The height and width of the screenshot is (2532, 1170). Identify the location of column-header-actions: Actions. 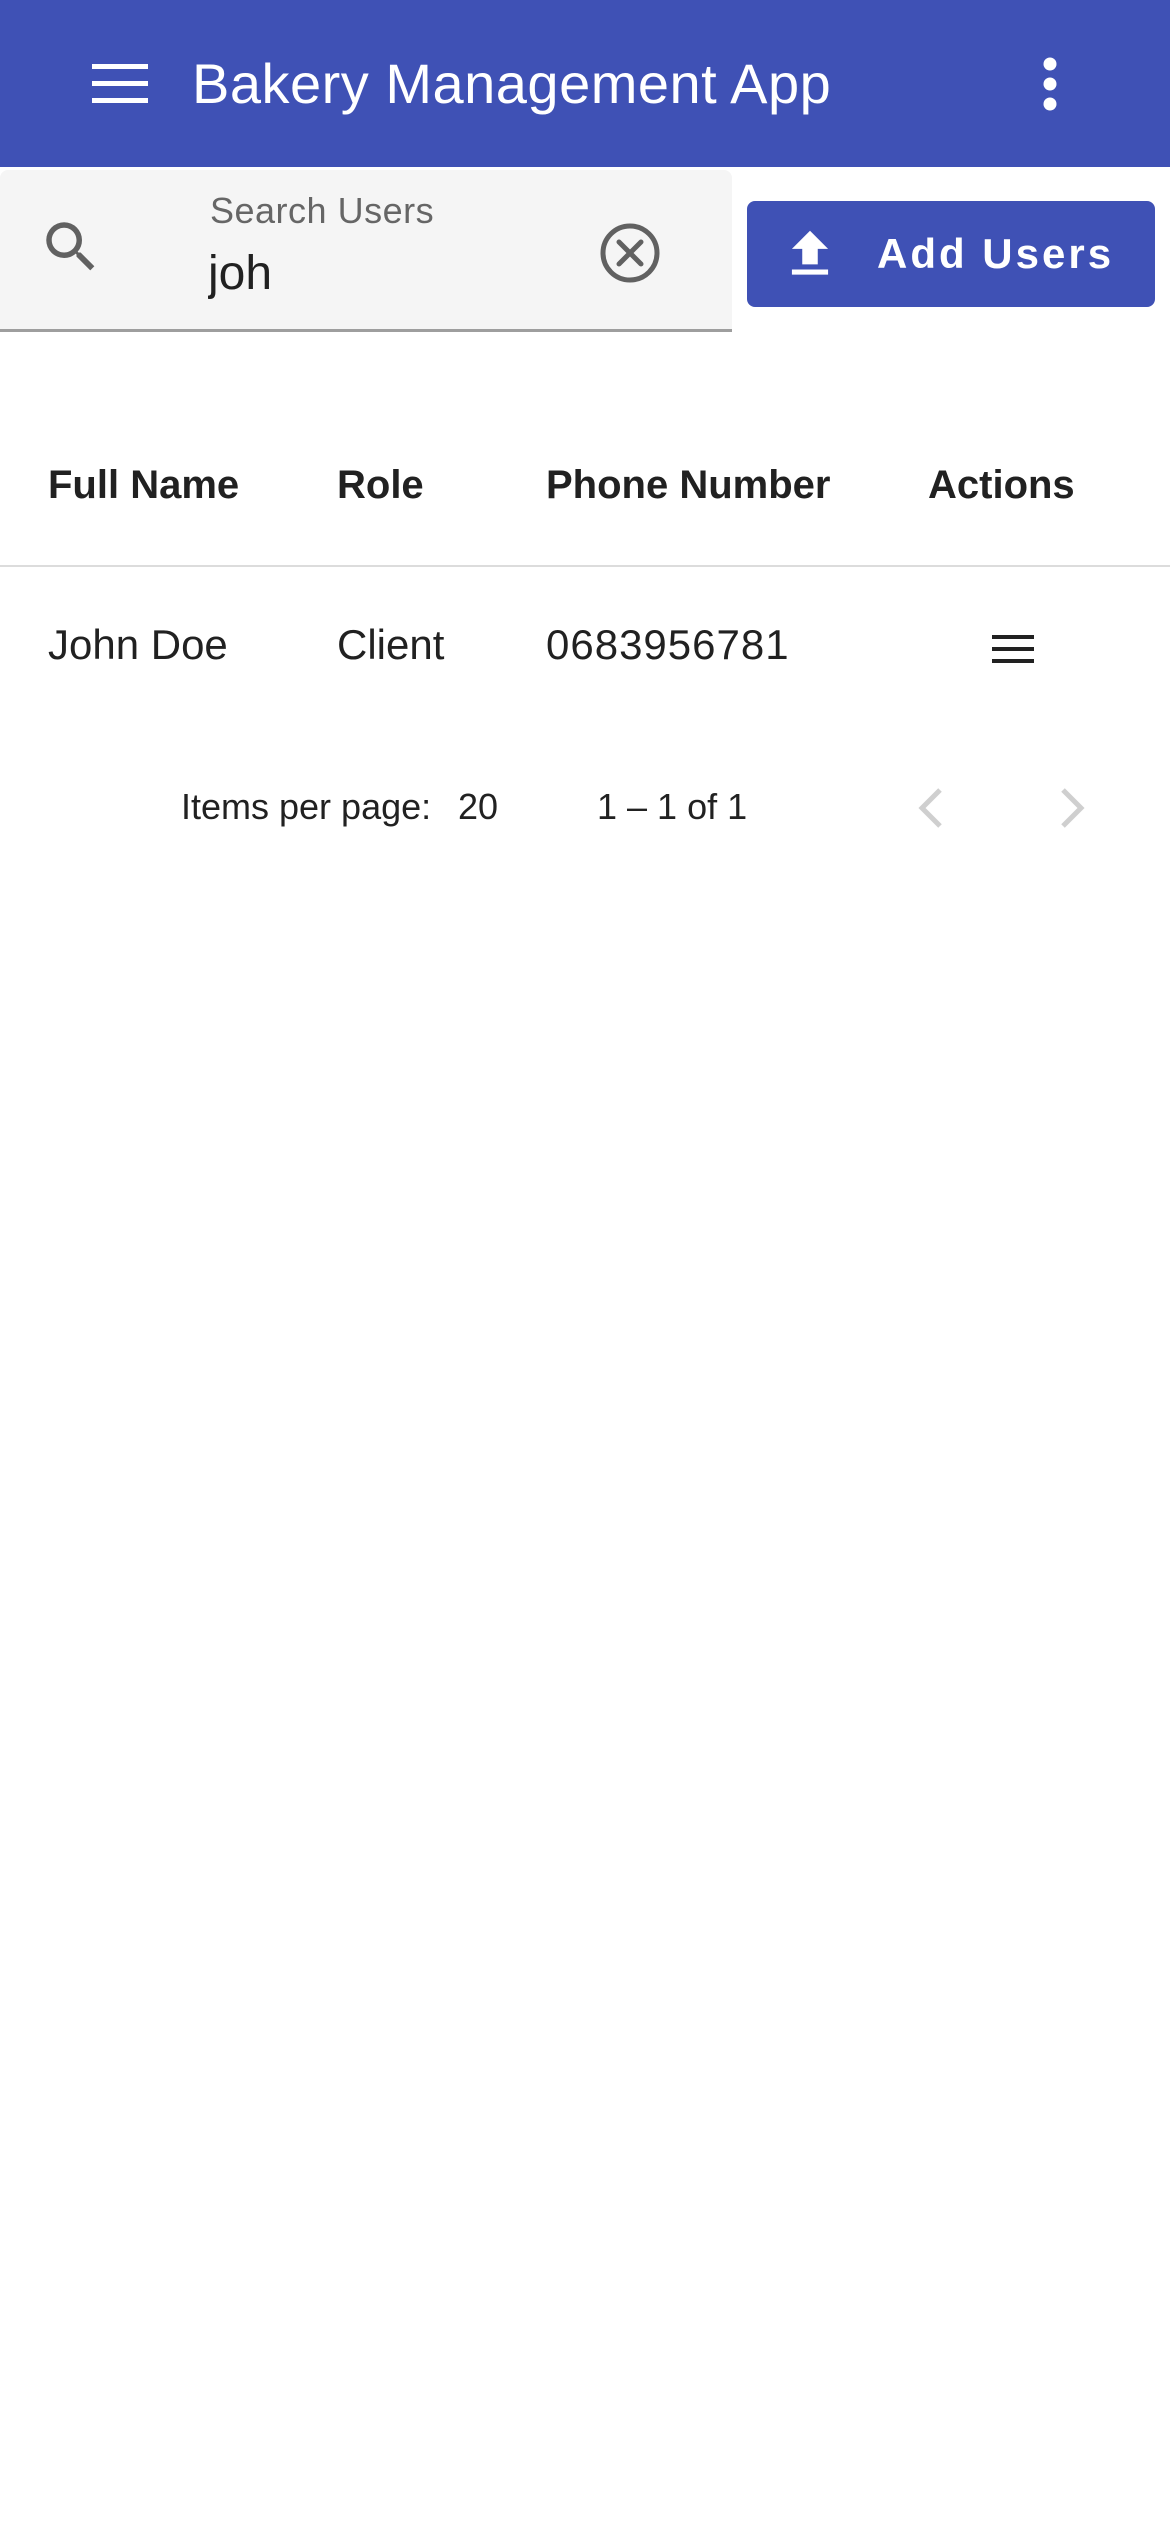
(1001, 485).